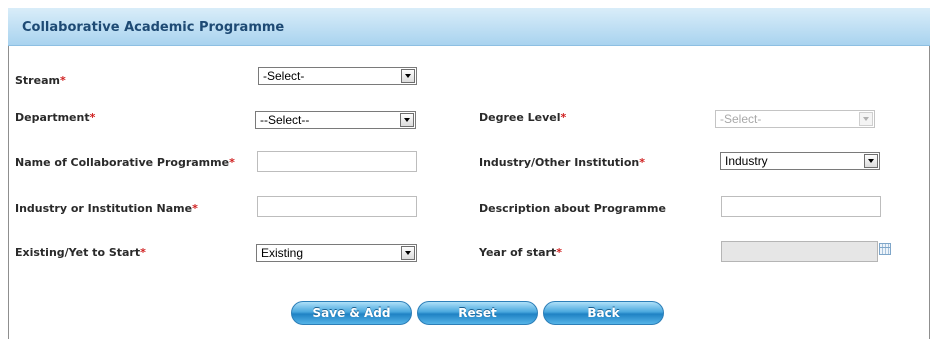 The image size is (934, 339). Describe the element at coordinates (523, 117) in the screenshot. I see `degree-level-label: Degree Level*` at that location.